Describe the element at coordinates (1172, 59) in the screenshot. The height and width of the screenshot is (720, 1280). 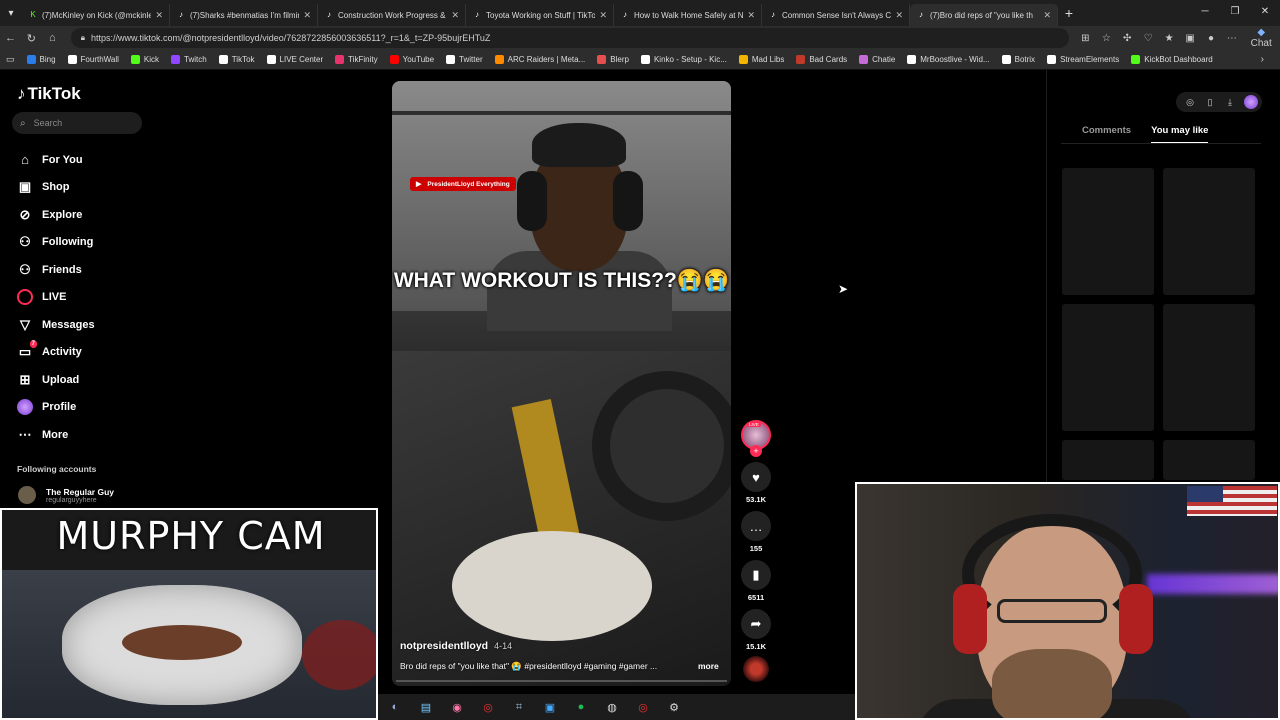
I see `bookmark-item: KickBot Dashboard` at that location.